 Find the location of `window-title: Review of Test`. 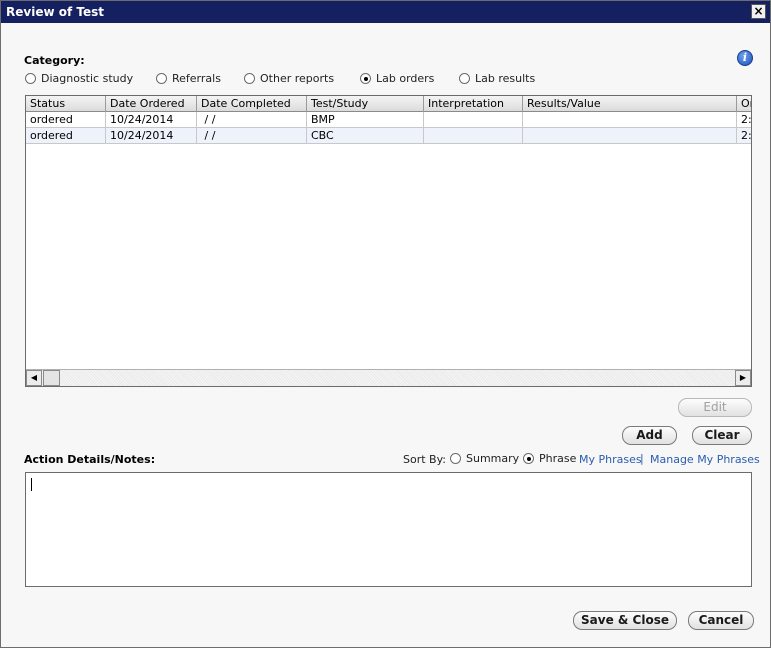

window-title: Review of Test is located at coordinates (55, 12).